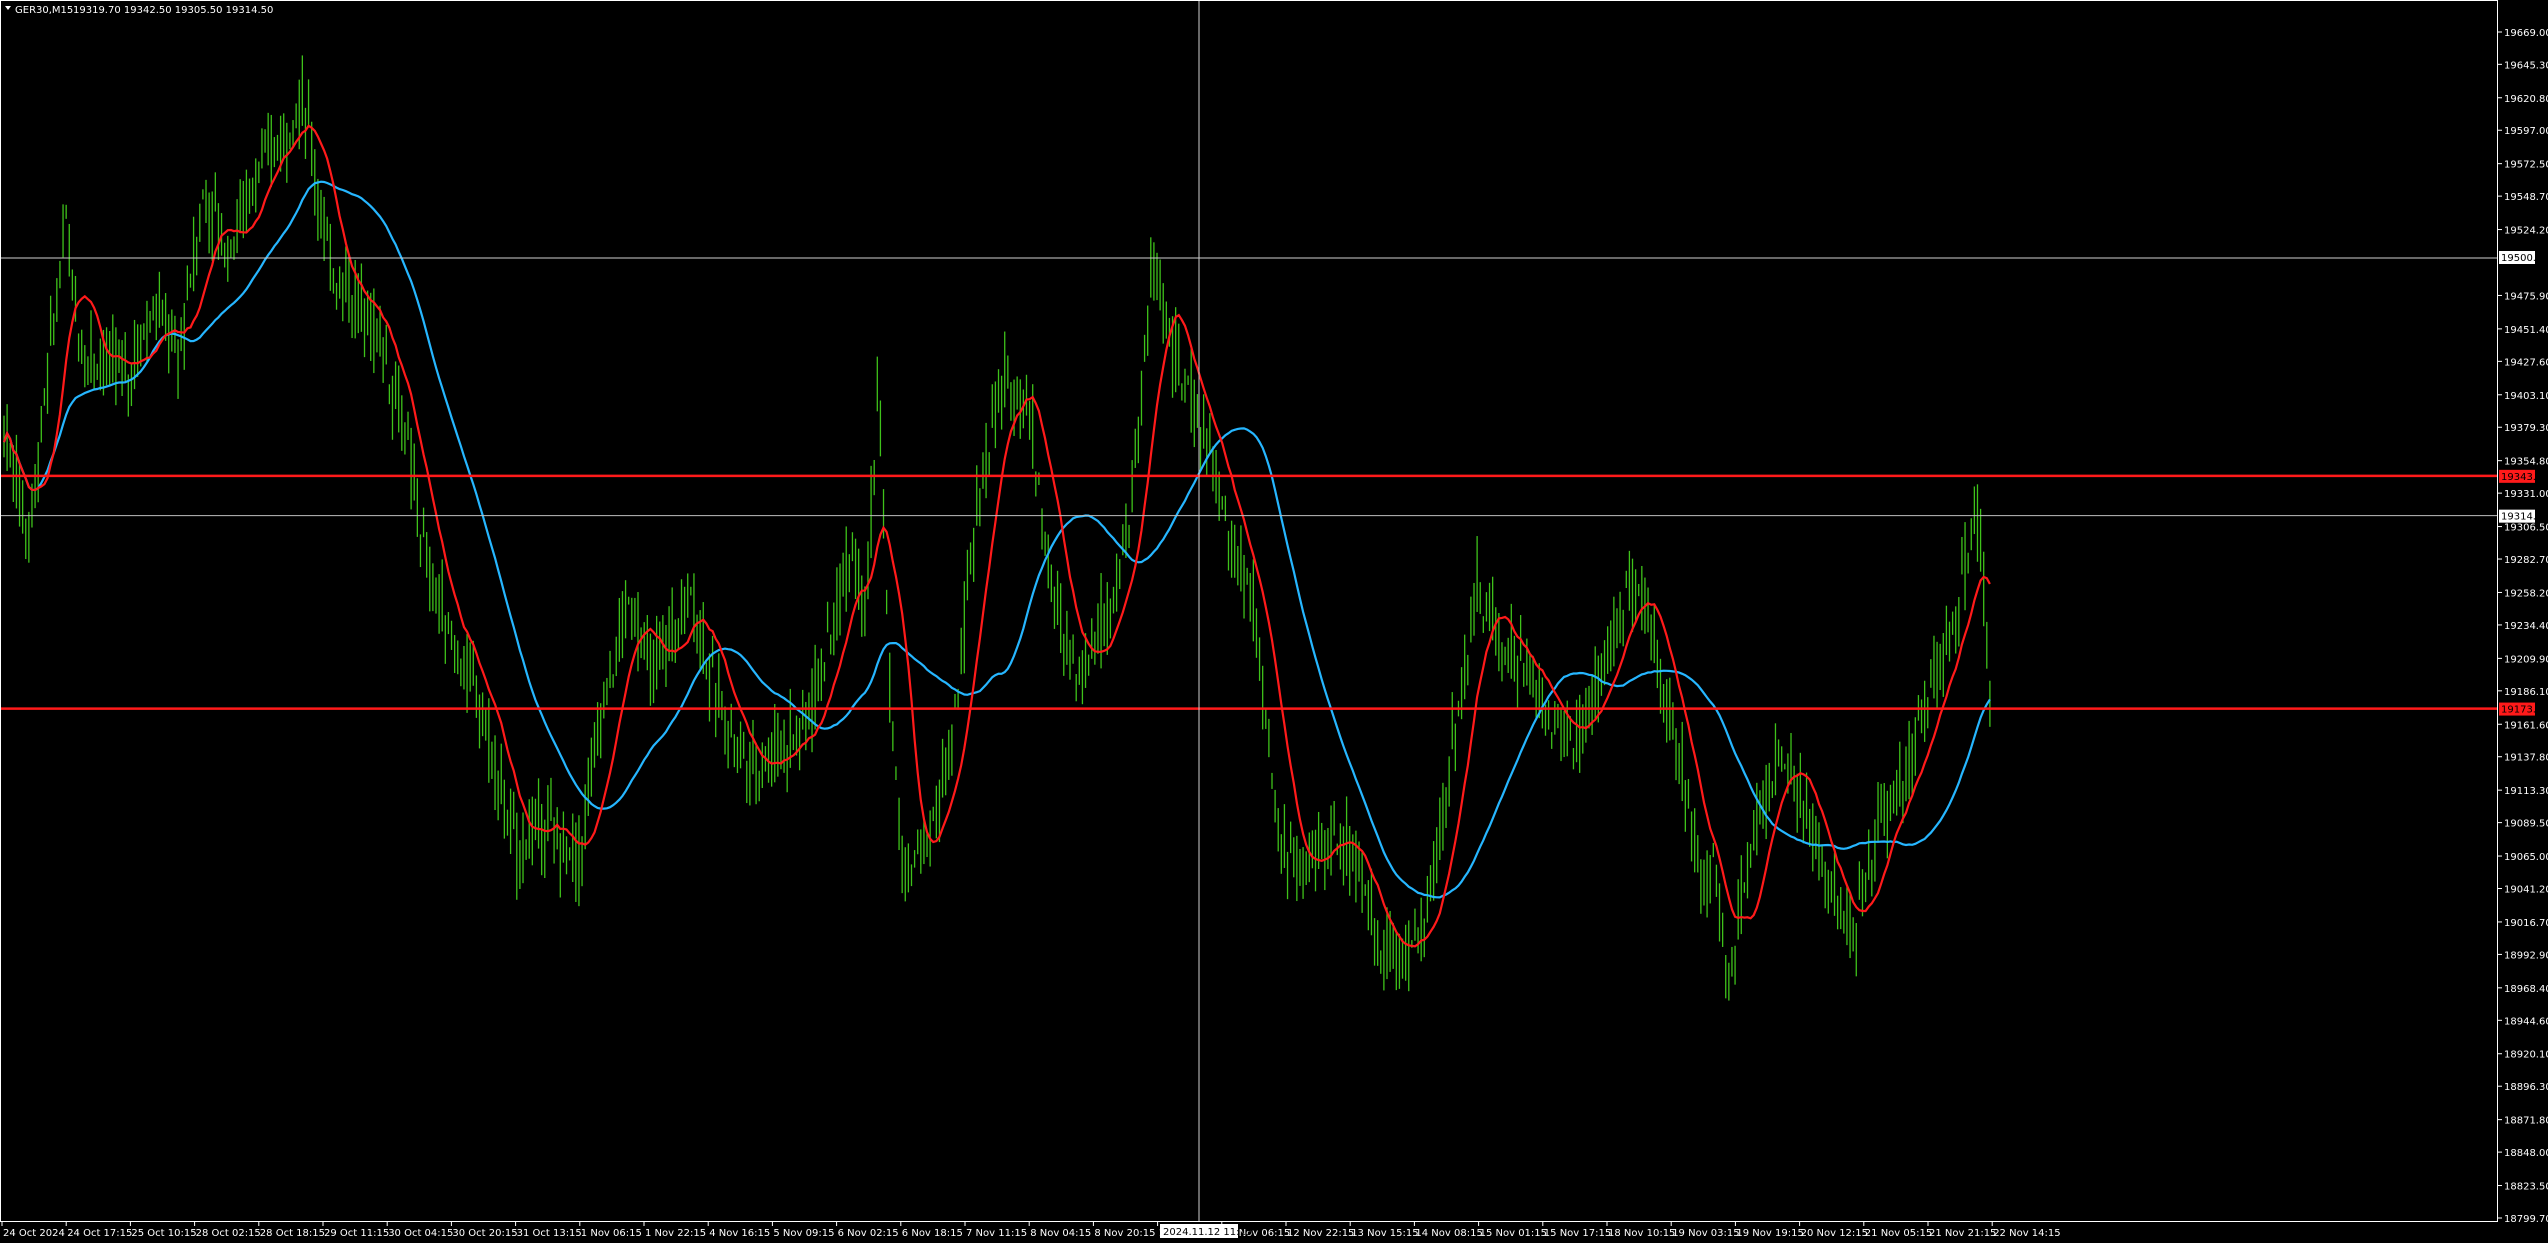 This screenshot has width=2548, height=1243. I want to click on price-tick-label: 19306.50, so click(2526, 528).